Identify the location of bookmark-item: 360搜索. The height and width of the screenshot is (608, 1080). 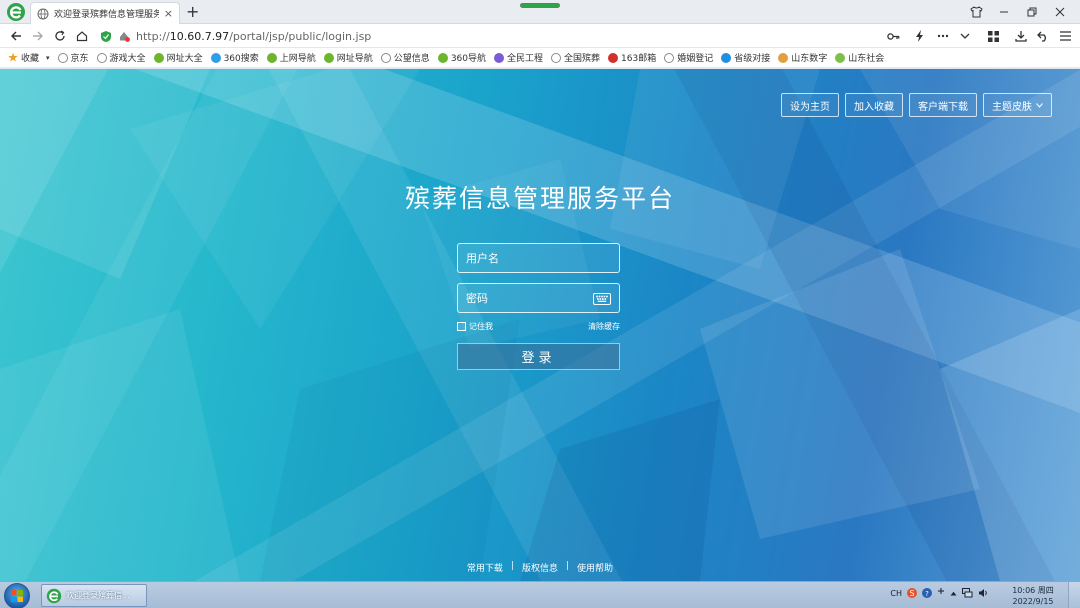
(235, 58).